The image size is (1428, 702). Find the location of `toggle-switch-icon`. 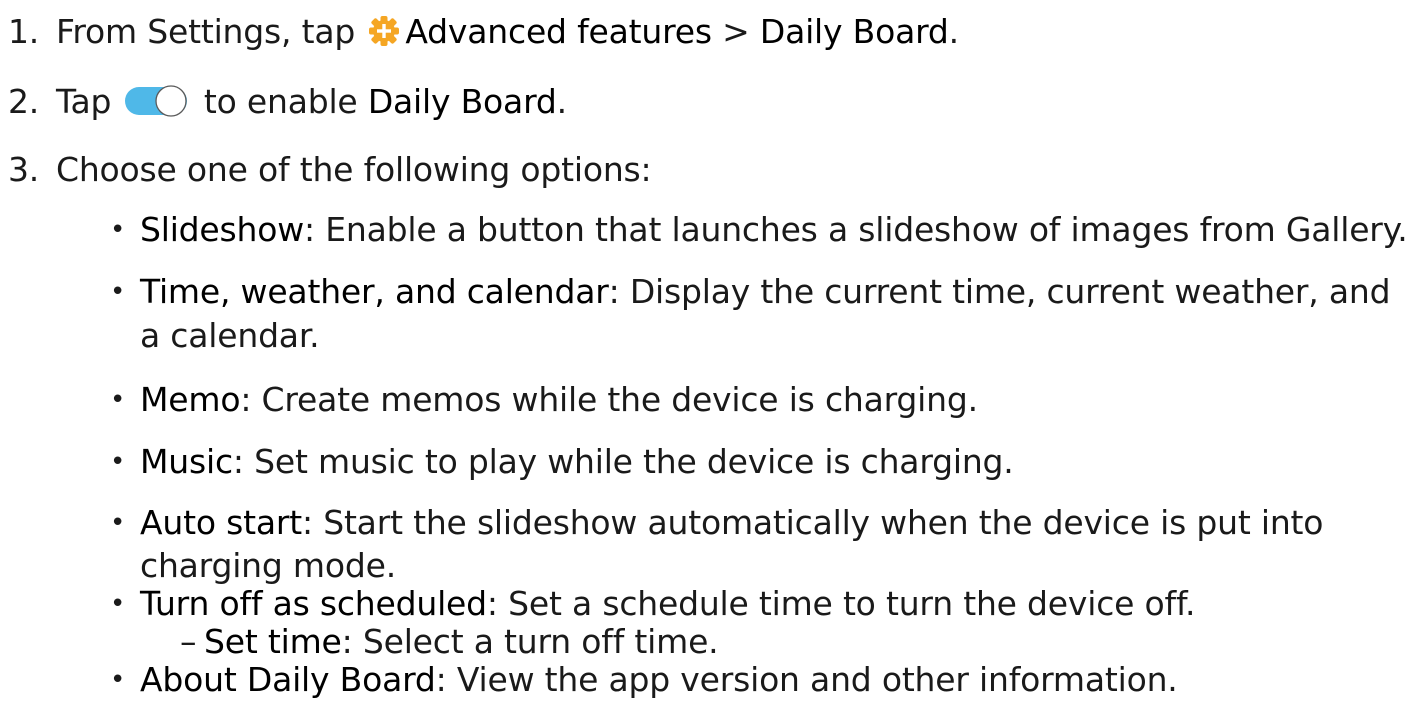

toggle-switch-icon is located at coordinates (155, 100).